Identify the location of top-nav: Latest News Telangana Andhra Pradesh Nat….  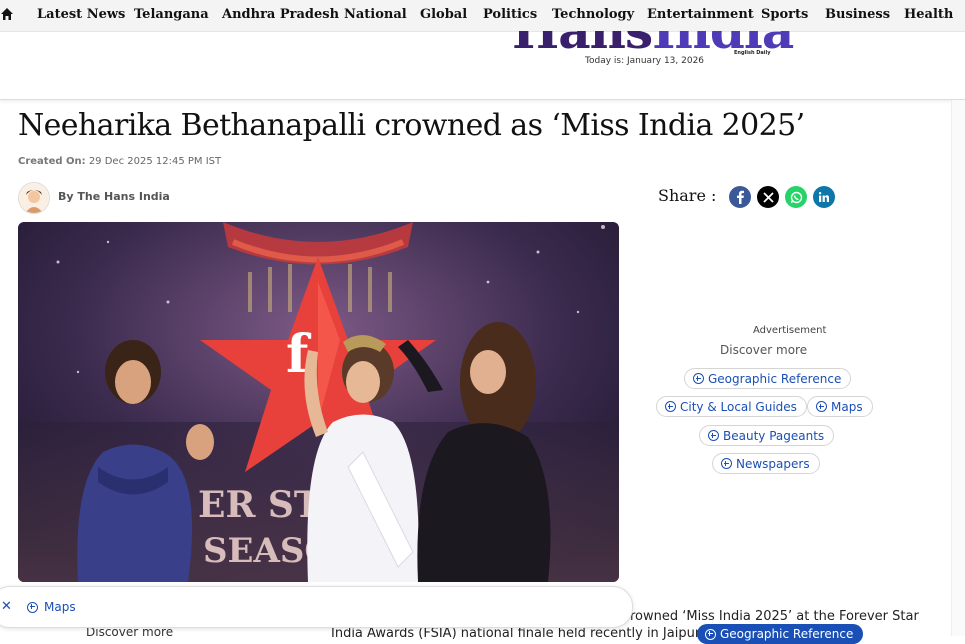
(482, 16).